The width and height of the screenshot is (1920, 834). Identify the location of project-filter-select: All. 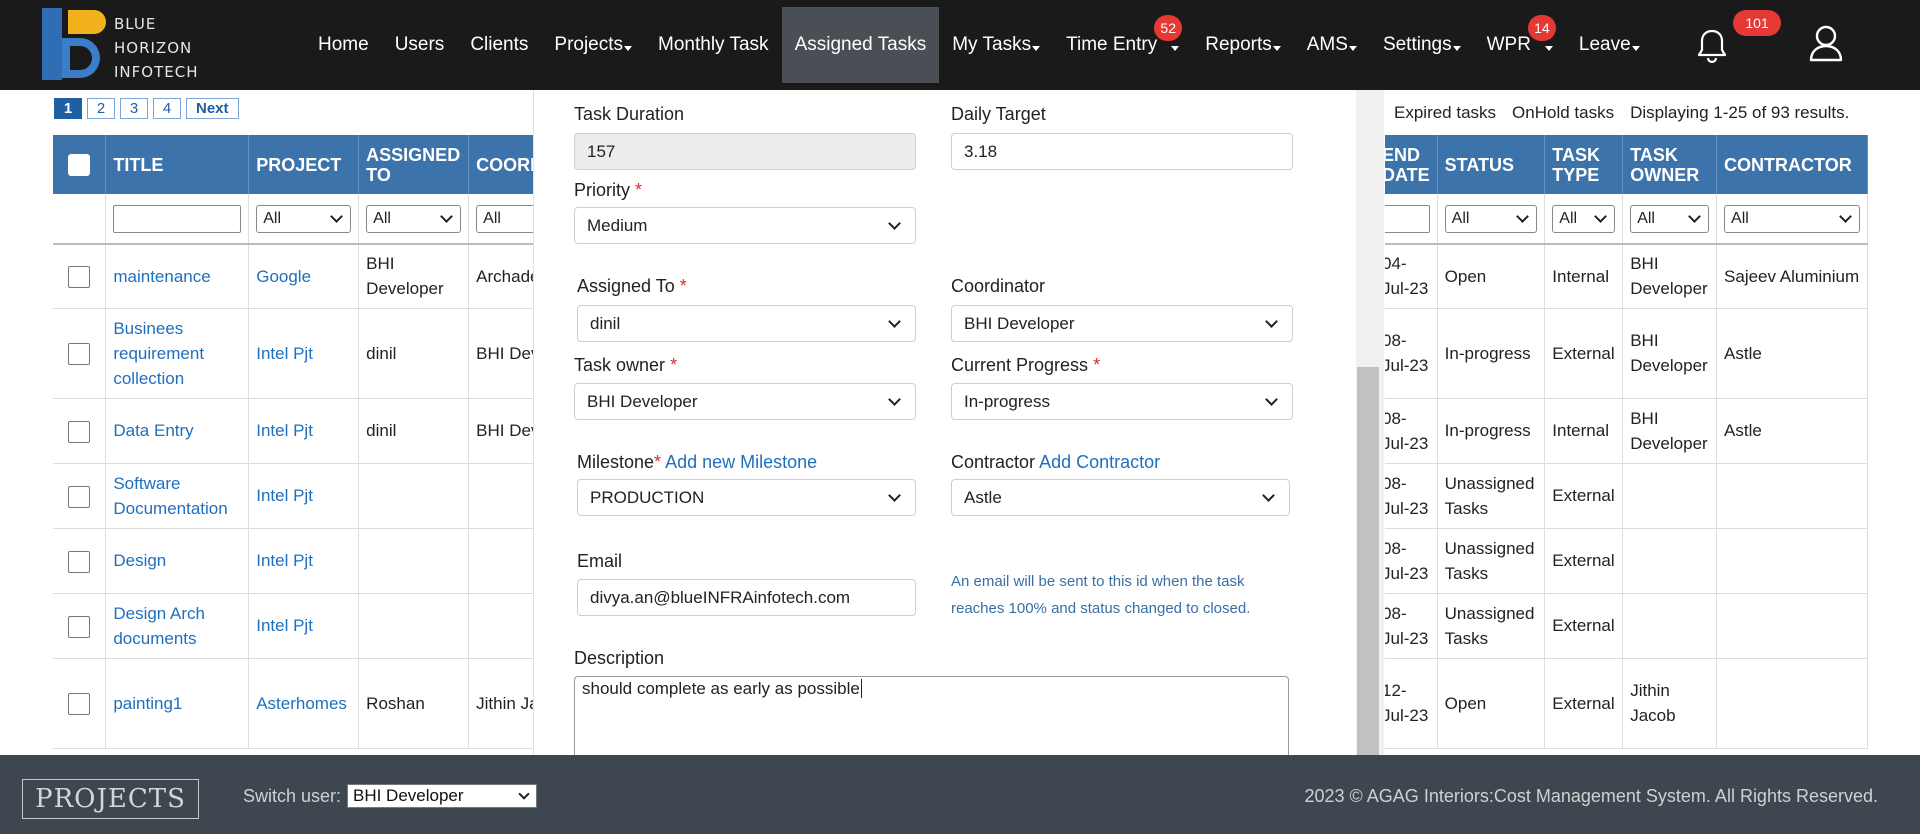
(304, 218).